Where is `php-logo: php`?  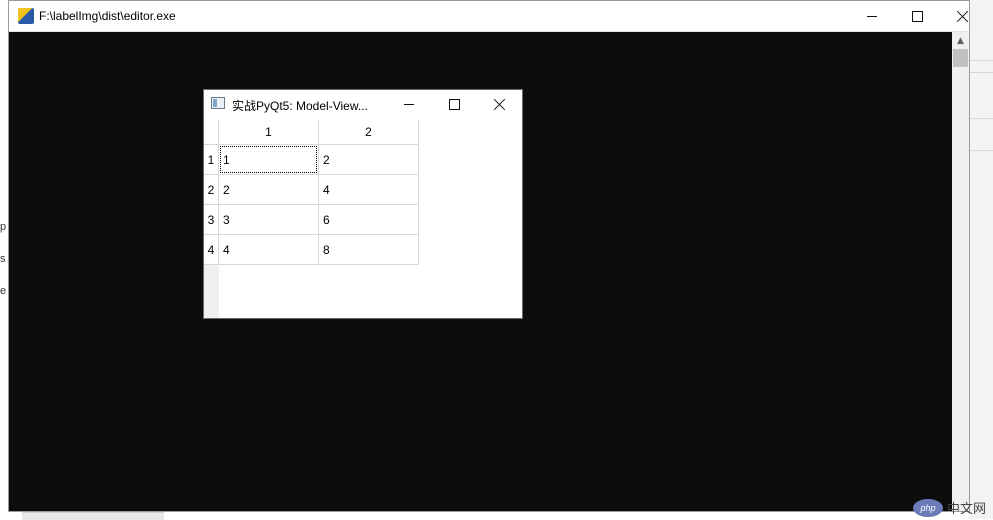 php-logo: php is located at coordinates (928, 507).